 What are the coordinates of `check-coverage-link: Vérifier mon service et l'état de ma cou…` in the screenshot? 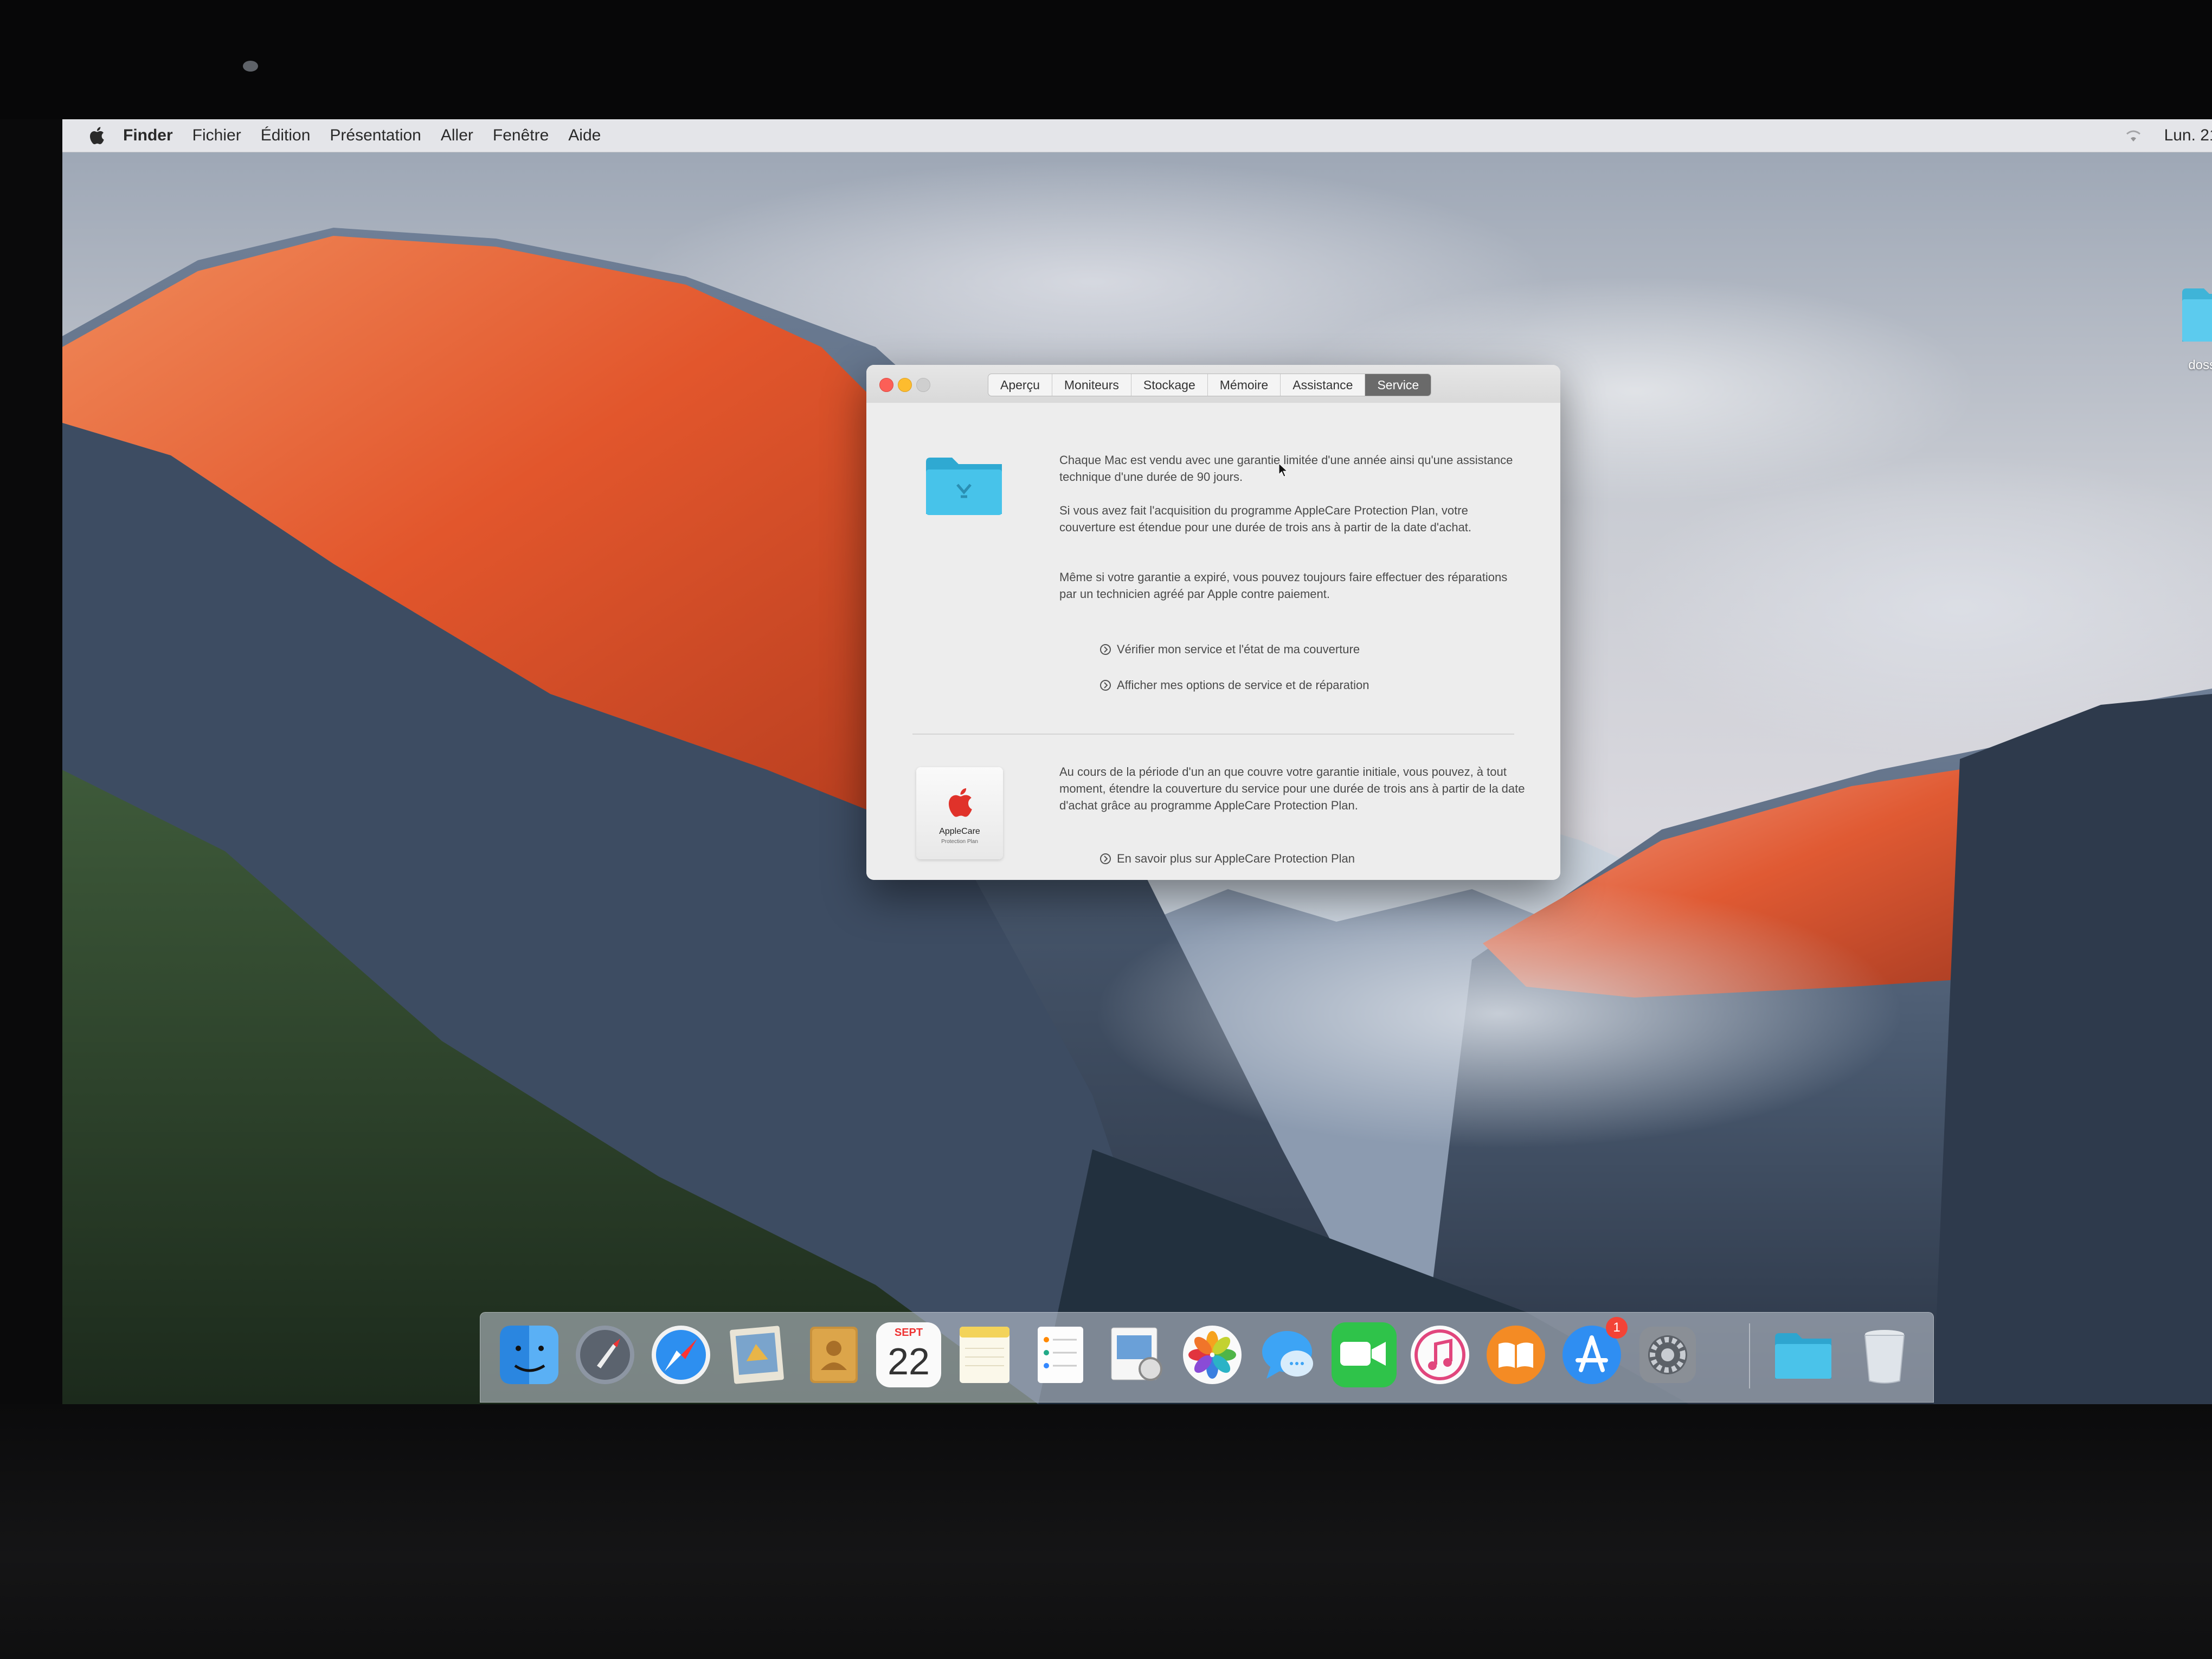 It's located at (1229, 649).